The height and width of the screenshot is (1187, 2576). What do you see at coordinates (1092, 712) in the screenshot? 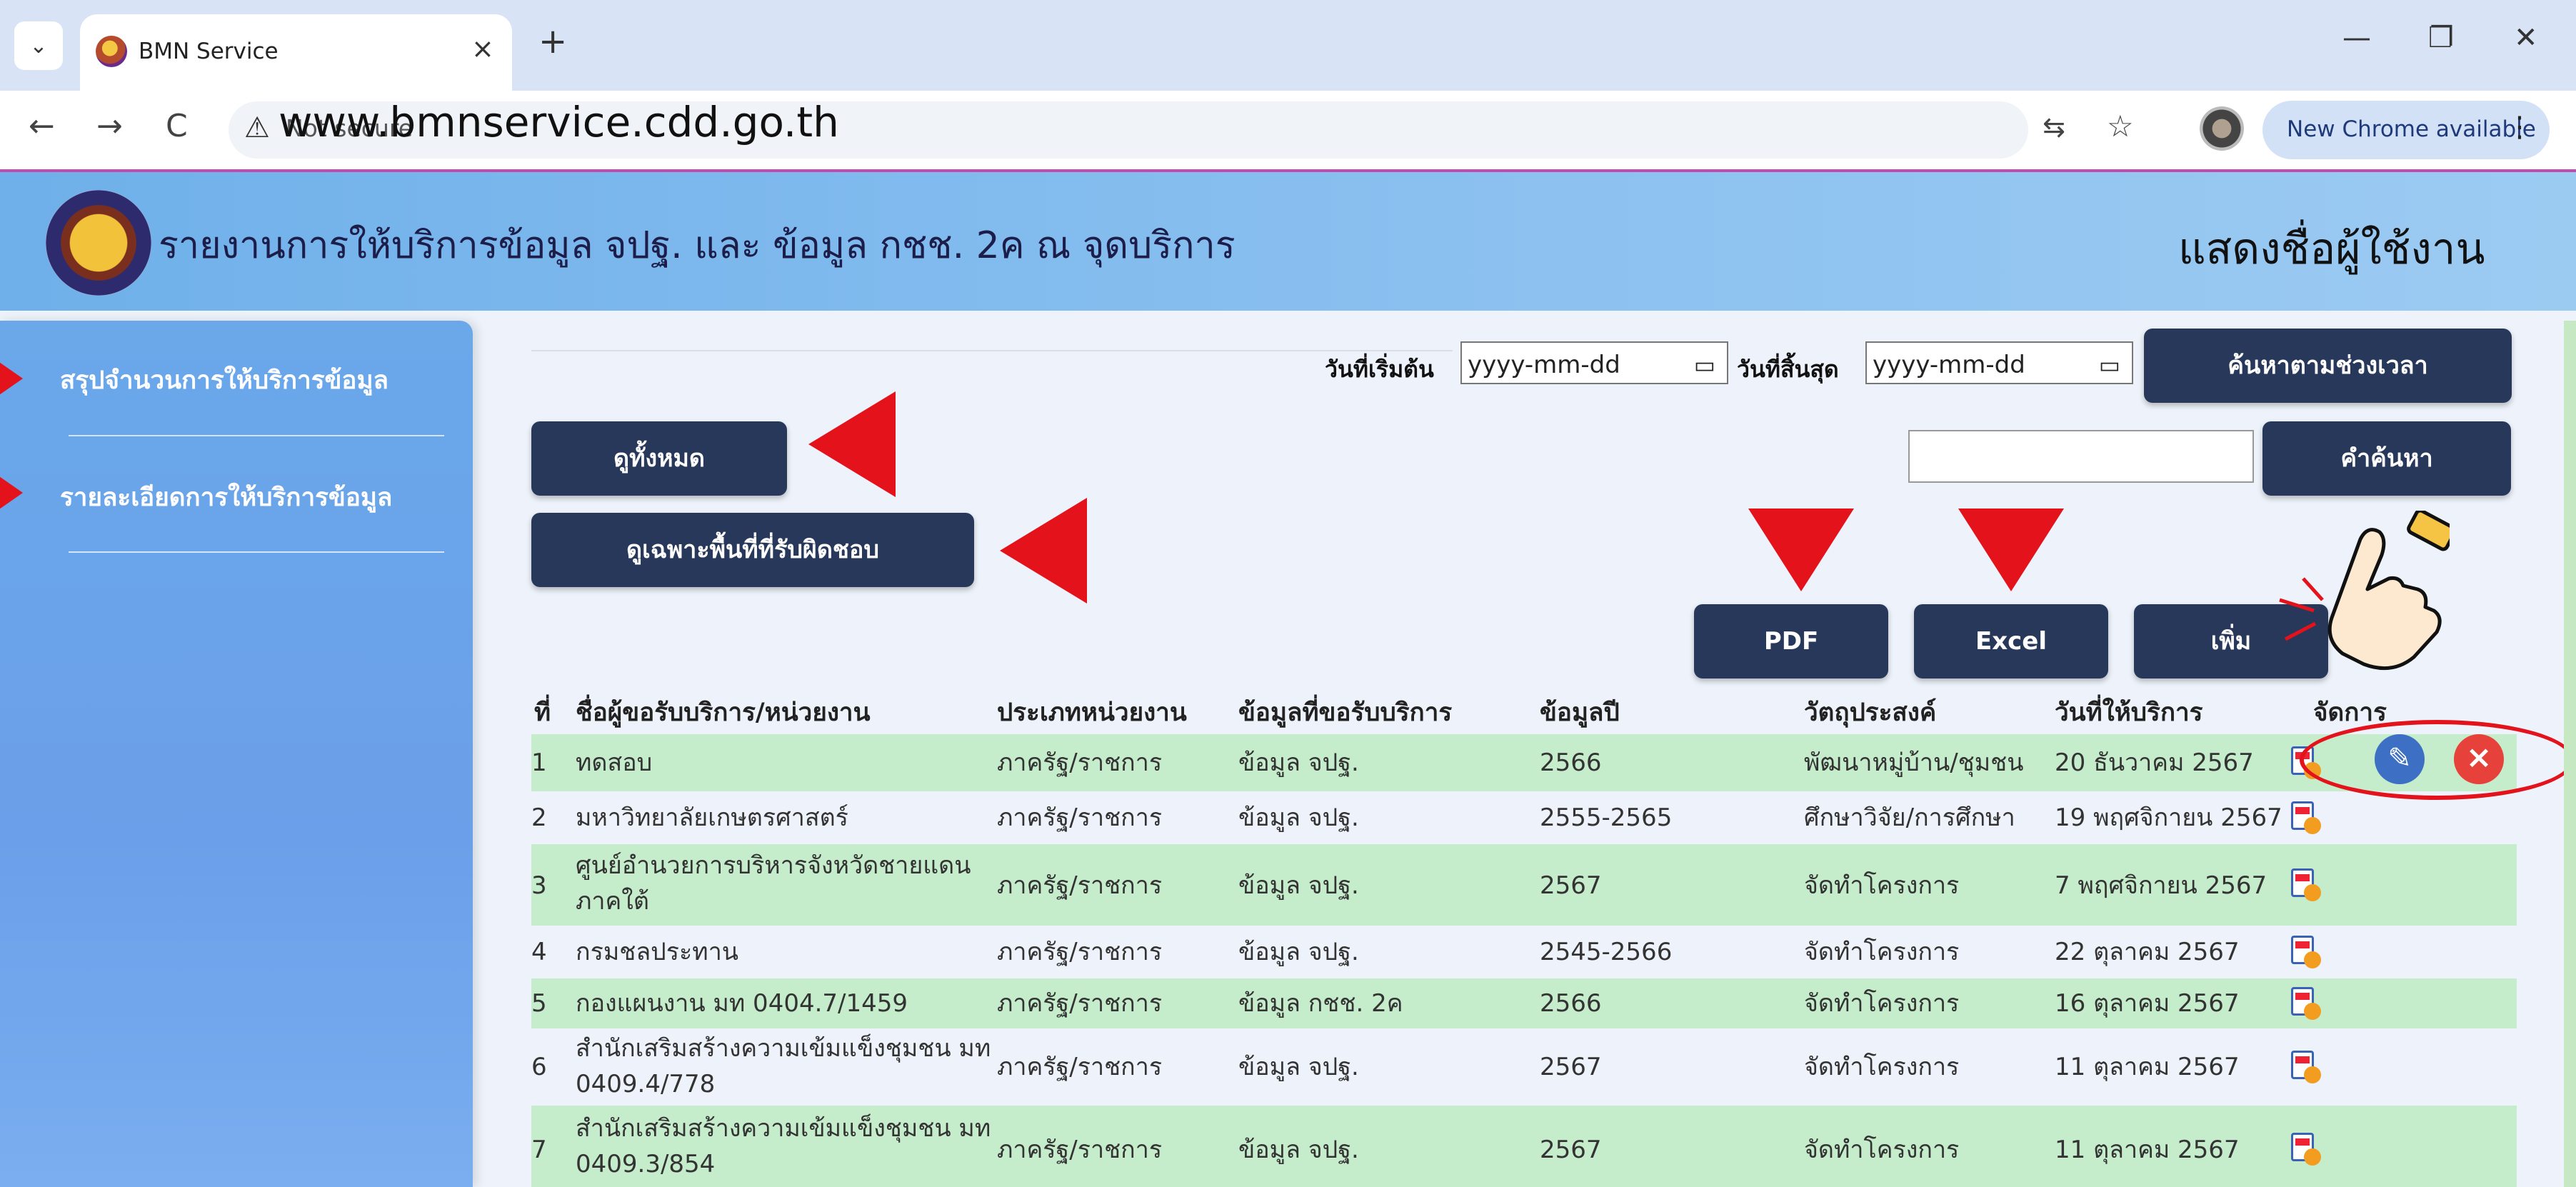
I see `col-header-type: ประเภทหน่วยงาน` at bounding box center [1092, 712].